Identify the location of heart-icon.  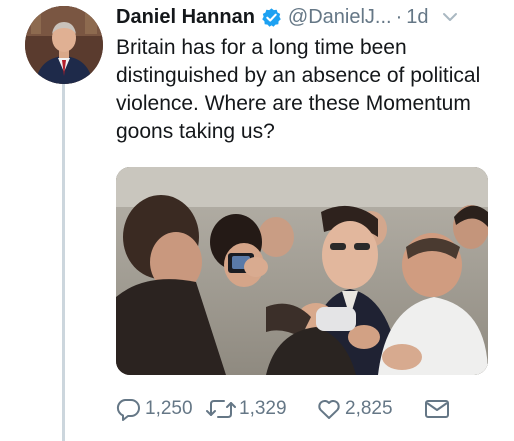
(329, 409).